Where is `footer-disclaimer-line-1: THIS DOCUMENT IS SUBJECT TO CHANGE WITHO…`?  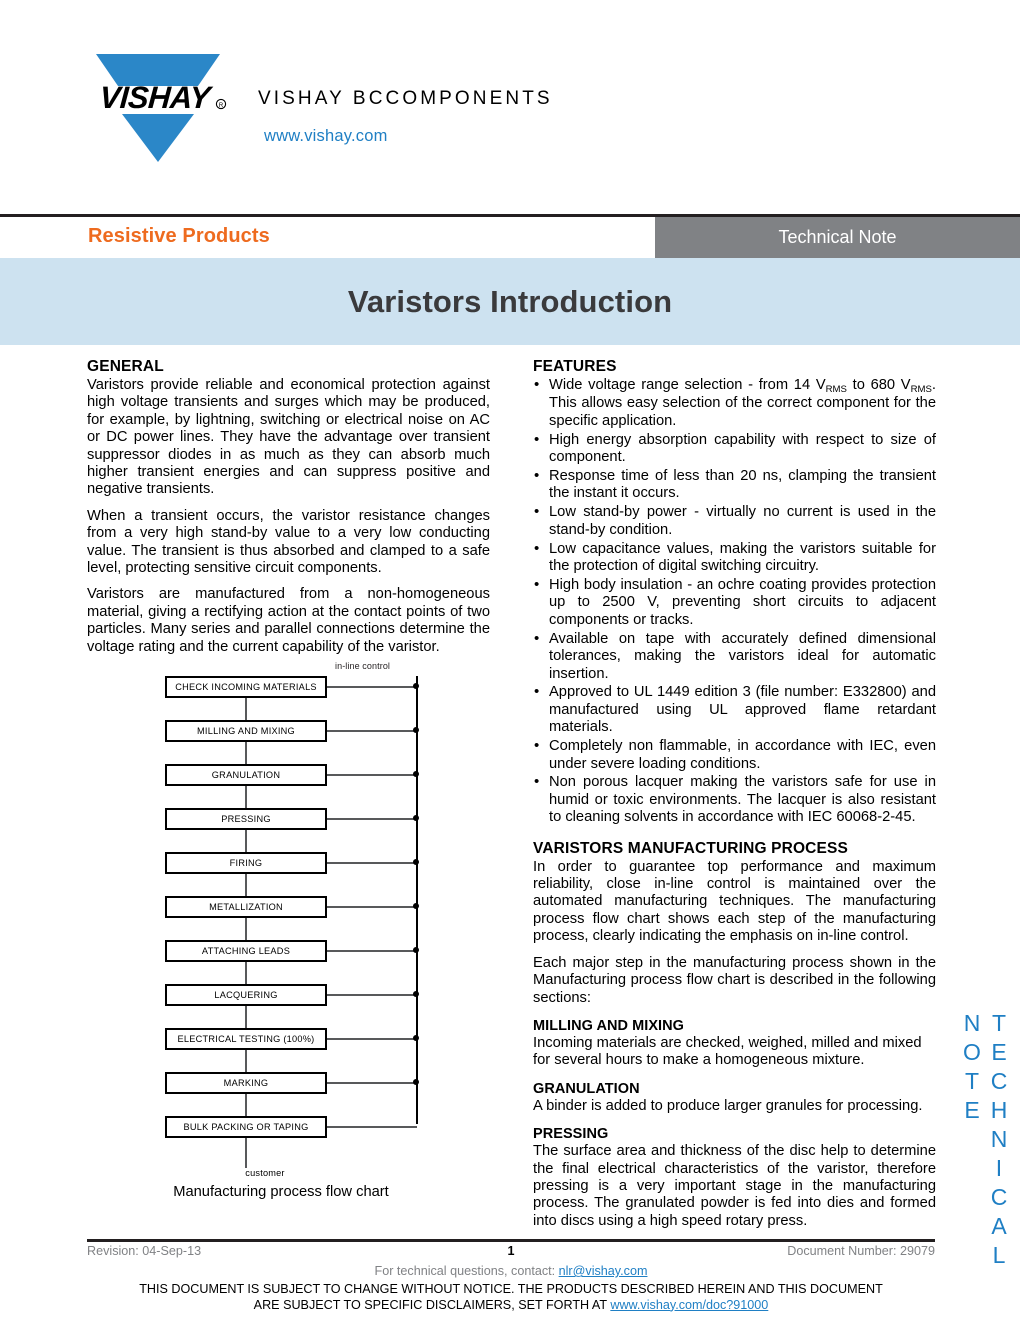
footer-disclaimer-line-1: THIS DOCUMENT IS SUBJECT TO CHANGE WITHO… is located at coordinates (511, 1289).